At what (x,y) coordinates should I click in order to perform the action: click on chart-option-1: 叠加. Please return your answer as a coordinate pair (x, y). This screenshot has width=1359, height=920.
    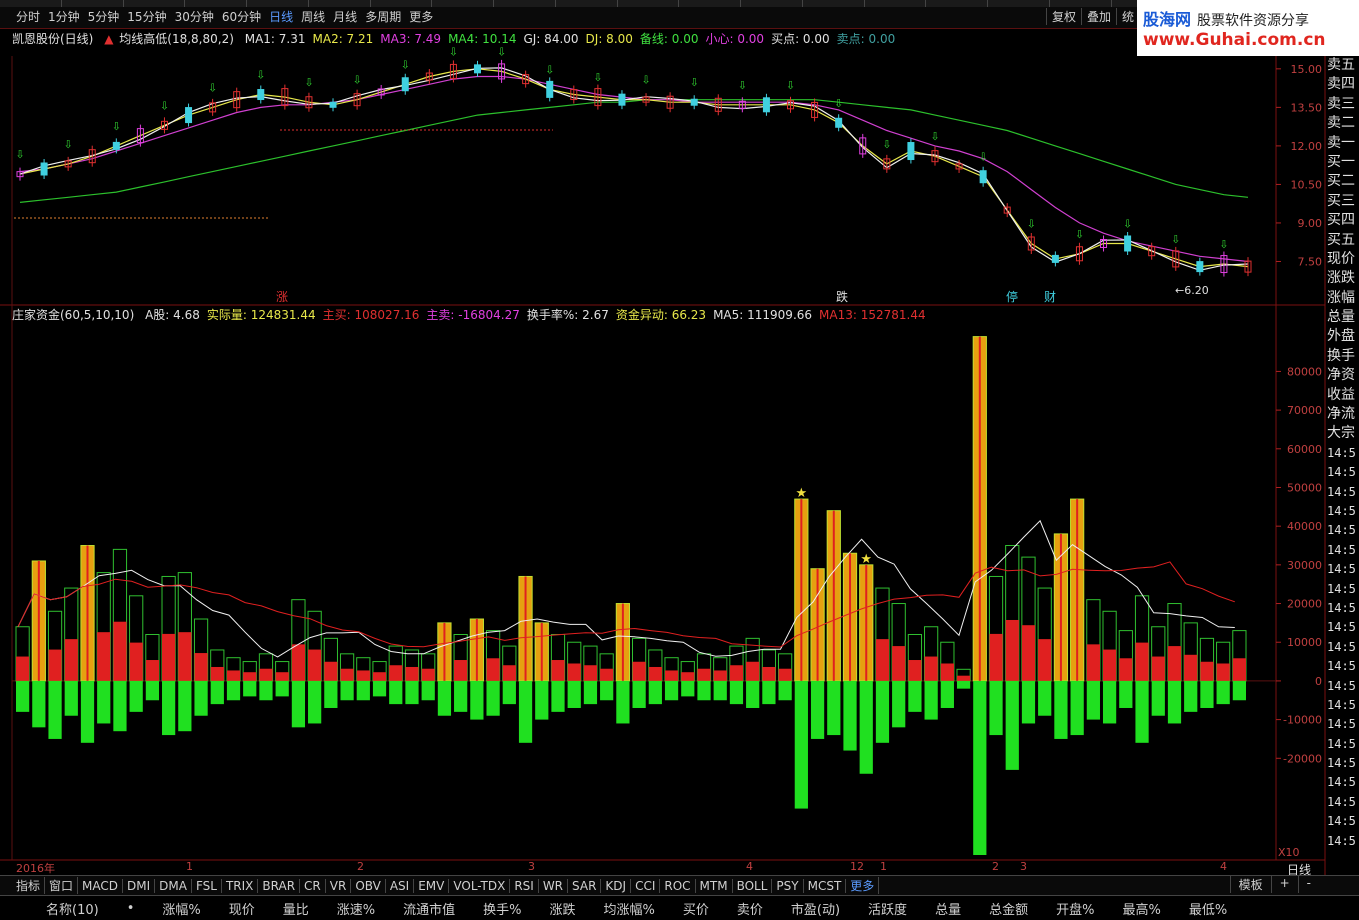
    Looking at the image, I should click on (1098, 16).